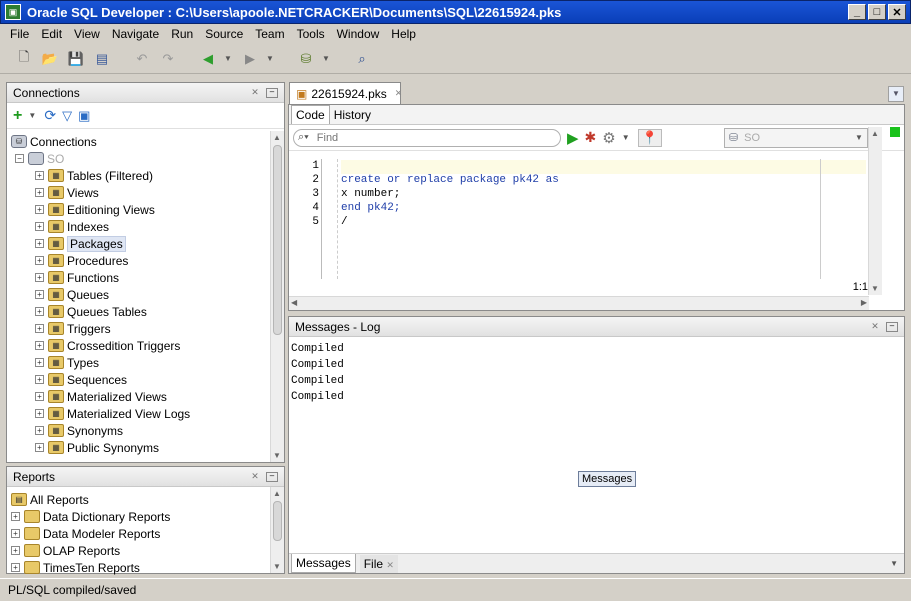 This screenshot has height=601, width=911. Describe the element at coordinates (17, 116) in the screenshot. I see `add-connection-icon: +` at that location.